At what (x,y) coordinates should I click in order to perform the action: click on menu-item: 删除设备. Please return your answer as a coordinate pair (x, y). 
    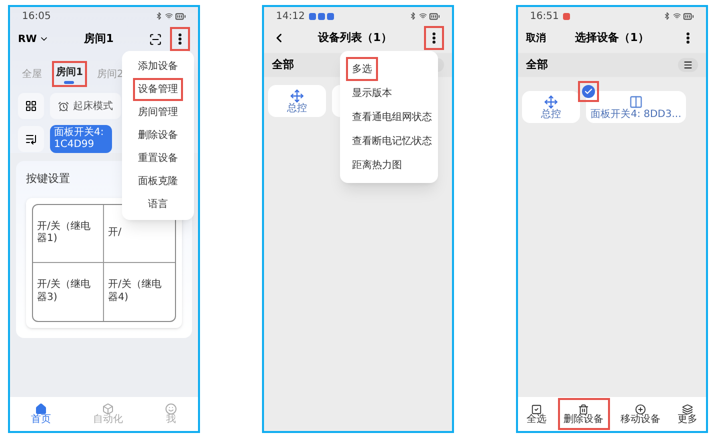
    Looking at the image, I should click on (158, 135).